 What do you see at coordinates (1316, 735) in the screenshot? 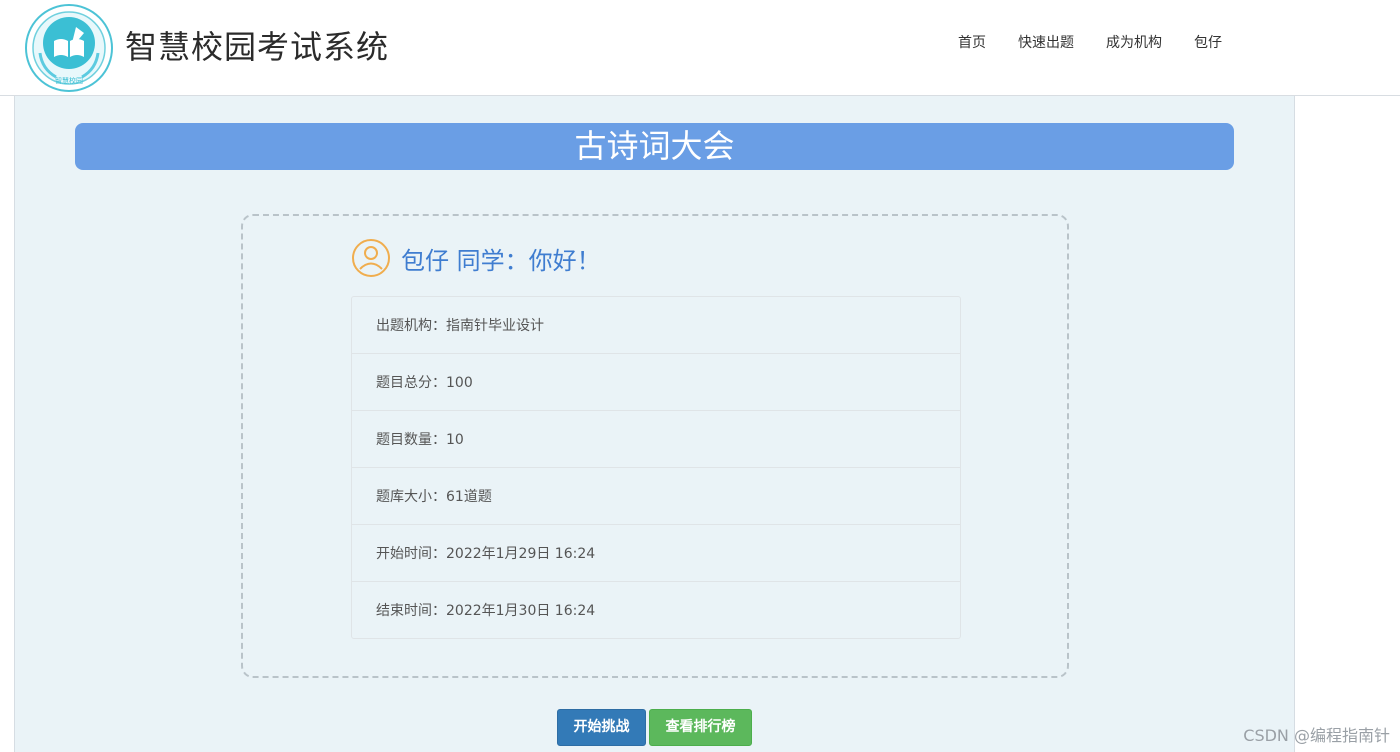
I see `csdn-watermark: CSDN @编程指南针` at bounding box center [1316, 735].